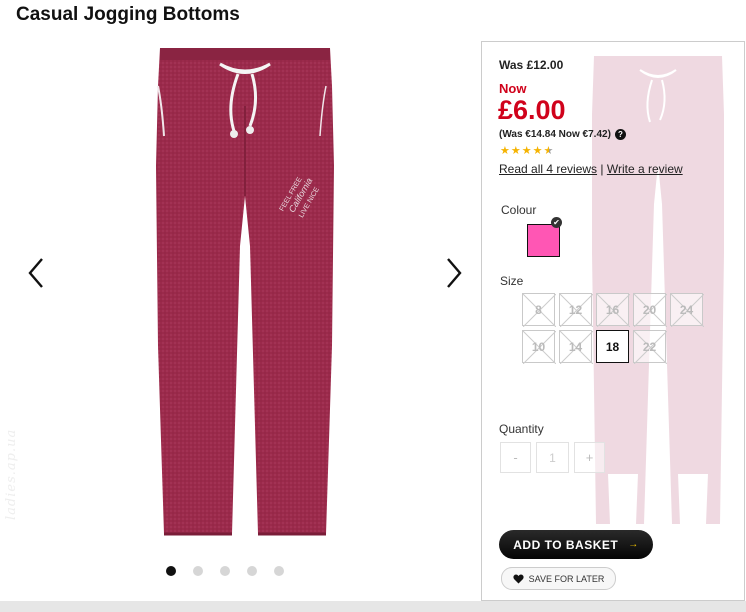 This screenshot has width=746, height=612. What do you see at coordinates (512, 281) in the screenshot?
I see `size-label: Size` at bounding box center [512, 281].